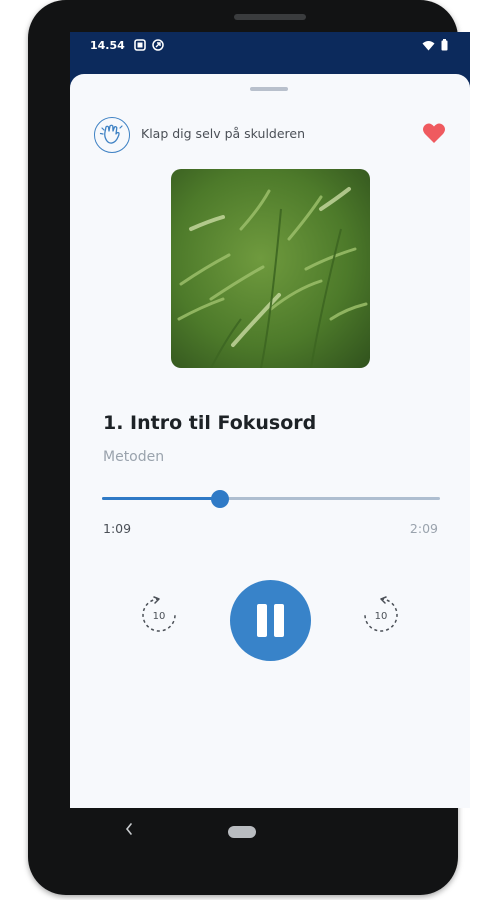  Describe the element at coordinates (158, 45) in the screenshot. I see `vpn-key-icon` at that location.